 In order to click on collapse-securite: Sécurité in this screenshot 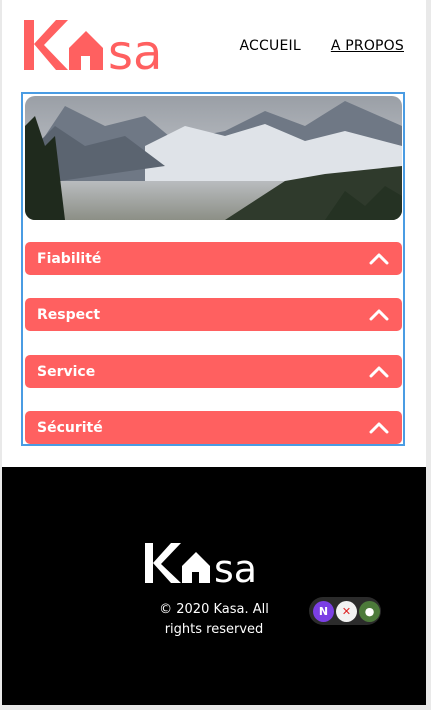, I will do `click(213, 427)`.